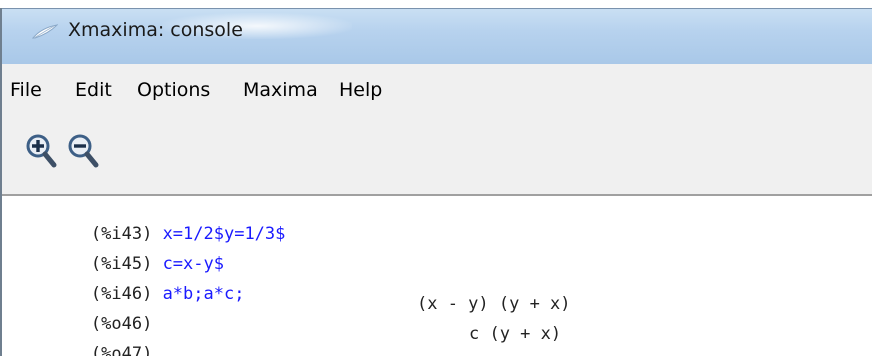 The image size is (872, 356). What do you see at coordinates (436, 4) in the screenshot?
I see `top-edge` at bounding box center [436, 4].